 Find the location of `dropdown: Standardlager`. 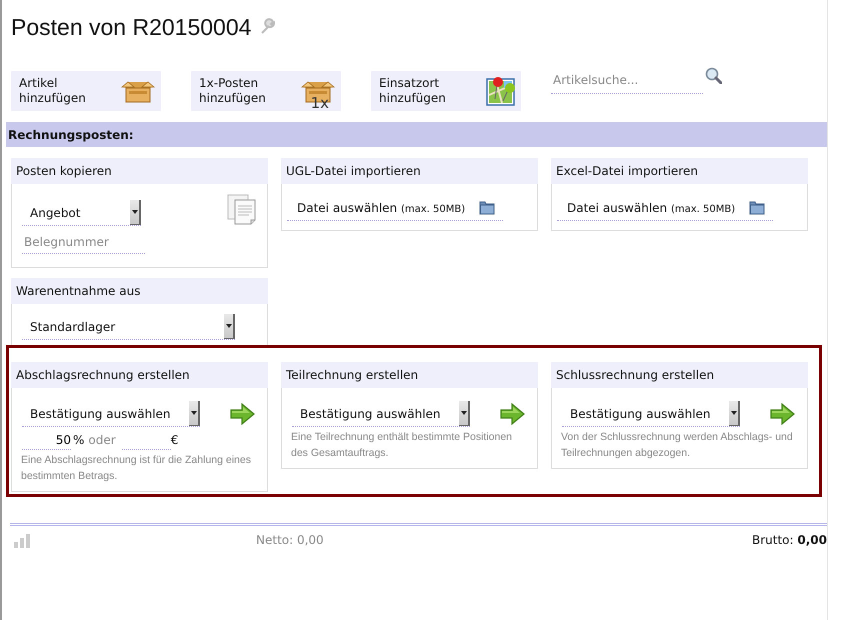

dropdown: Standardlager is located at coordinates (128, 327).